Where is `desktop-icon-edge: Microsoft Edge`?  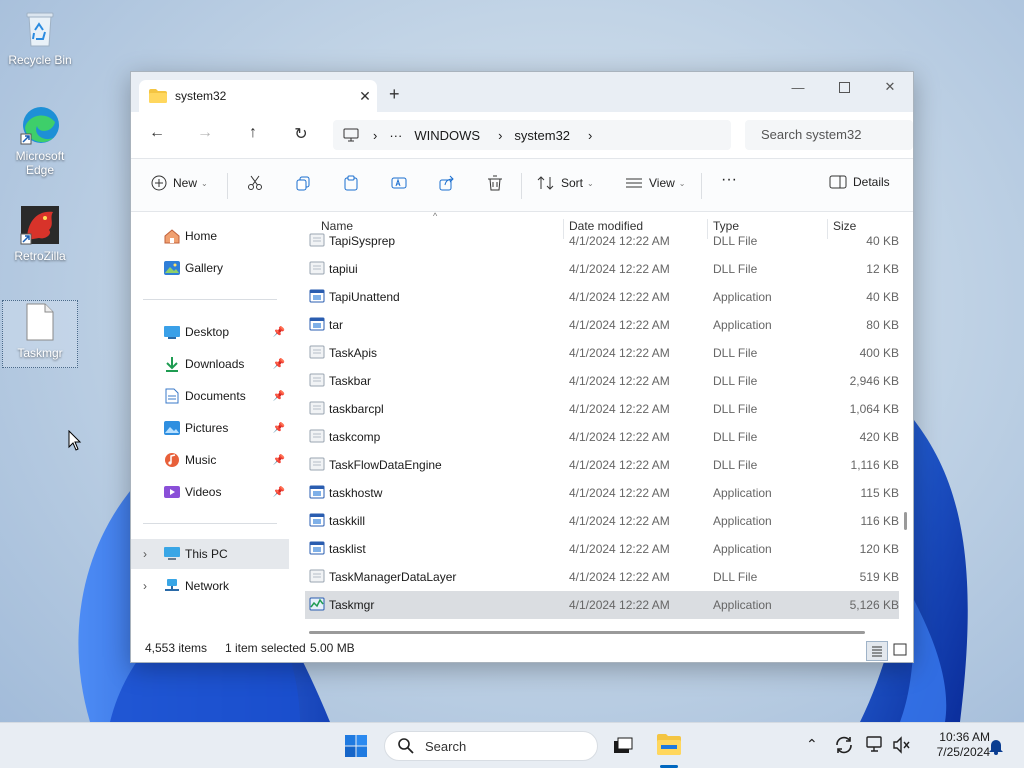
desktop-icon-edge: Microsoft Edge is located at coordinates (40, 140).